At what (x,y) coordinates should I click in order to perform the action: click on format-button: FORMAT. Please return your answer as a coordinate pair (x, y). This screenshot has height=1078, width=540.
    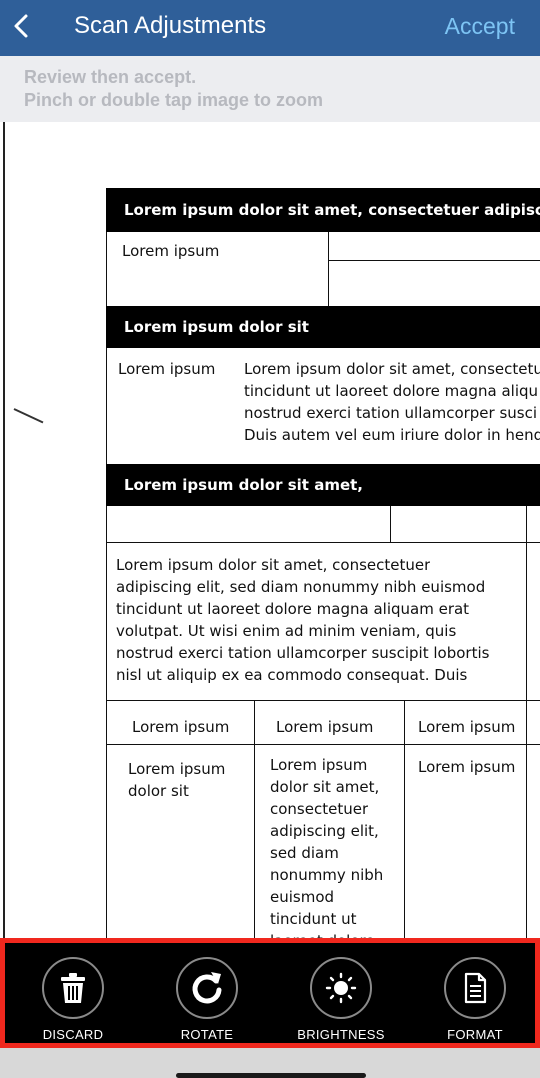
    Looking at the image, I should click on (475, 996).